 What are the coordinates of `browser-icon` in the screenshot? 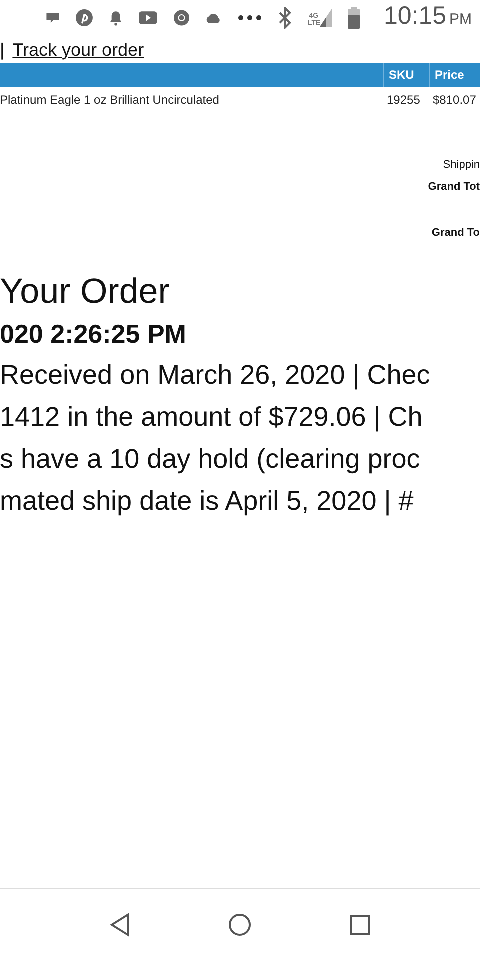 It's located at (182, 18).